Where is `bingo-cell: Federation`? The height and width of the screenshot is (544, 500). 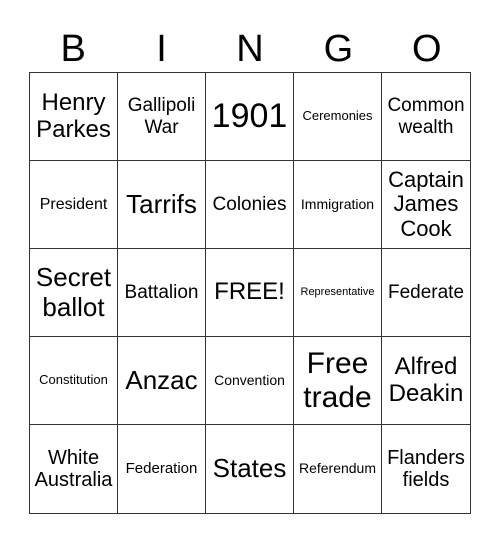
bingo-cell: Federation is located at coordinates (162, 469).